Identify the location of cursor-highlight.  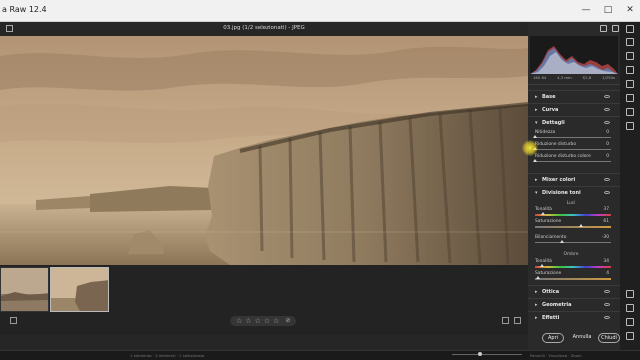
(530, 148).